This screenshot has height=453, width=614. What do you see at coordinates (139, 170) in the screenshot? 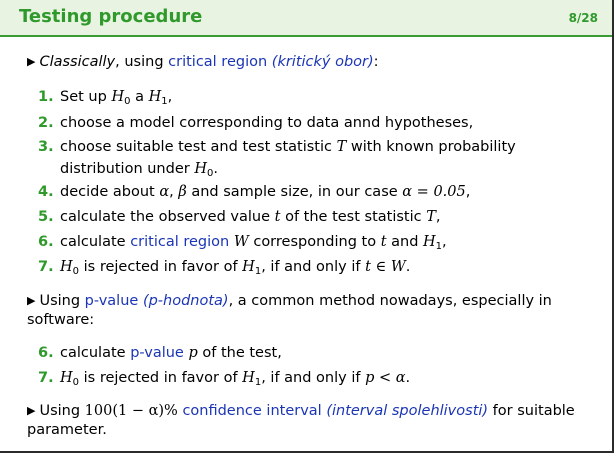
I see `list-item-continuation: distribution under H0.` at bounding box center [139, 170].